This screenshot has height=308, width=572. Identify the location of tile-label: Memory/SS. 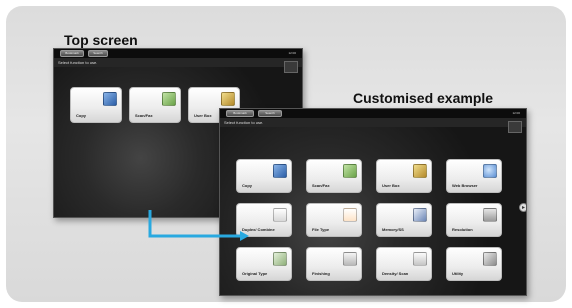
(393, 229).